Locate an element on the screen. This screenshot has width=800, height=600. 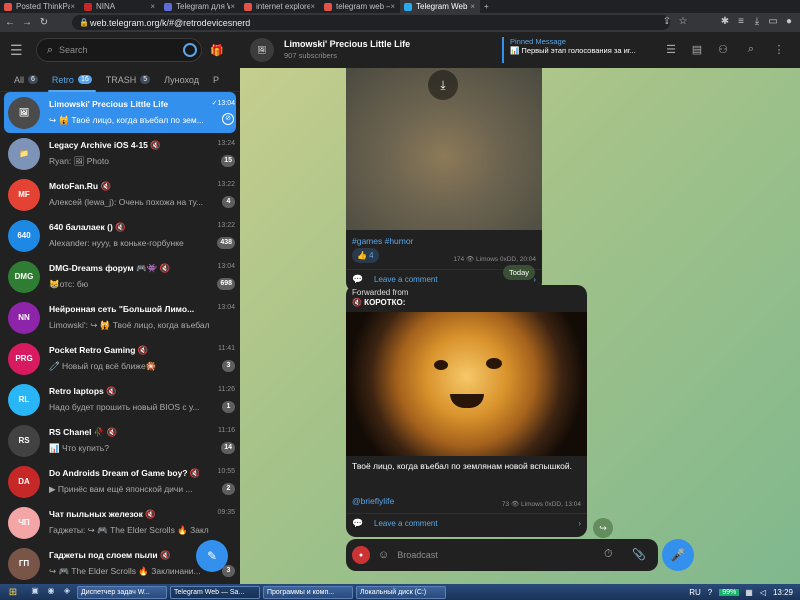
chat-time: 10:55 is located at coordinates (226, 471).